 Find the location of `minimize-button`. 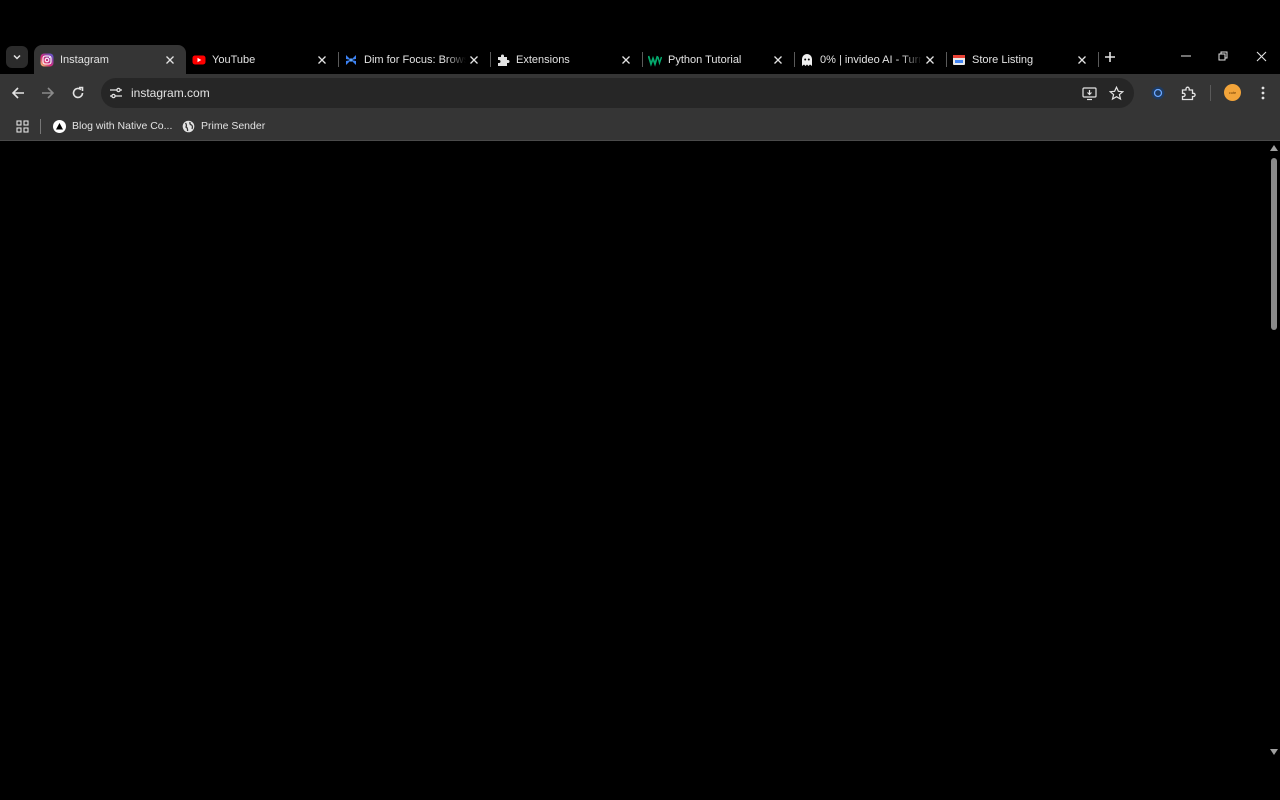

minimize-button is located at coordinates (1186, 56).